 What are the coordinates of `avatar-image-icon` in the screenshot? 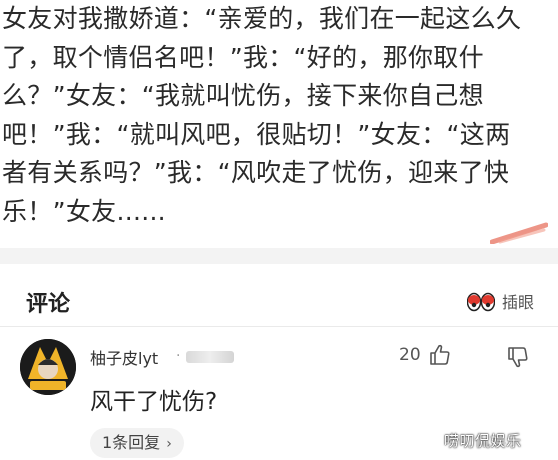 It's located at (48, 367).